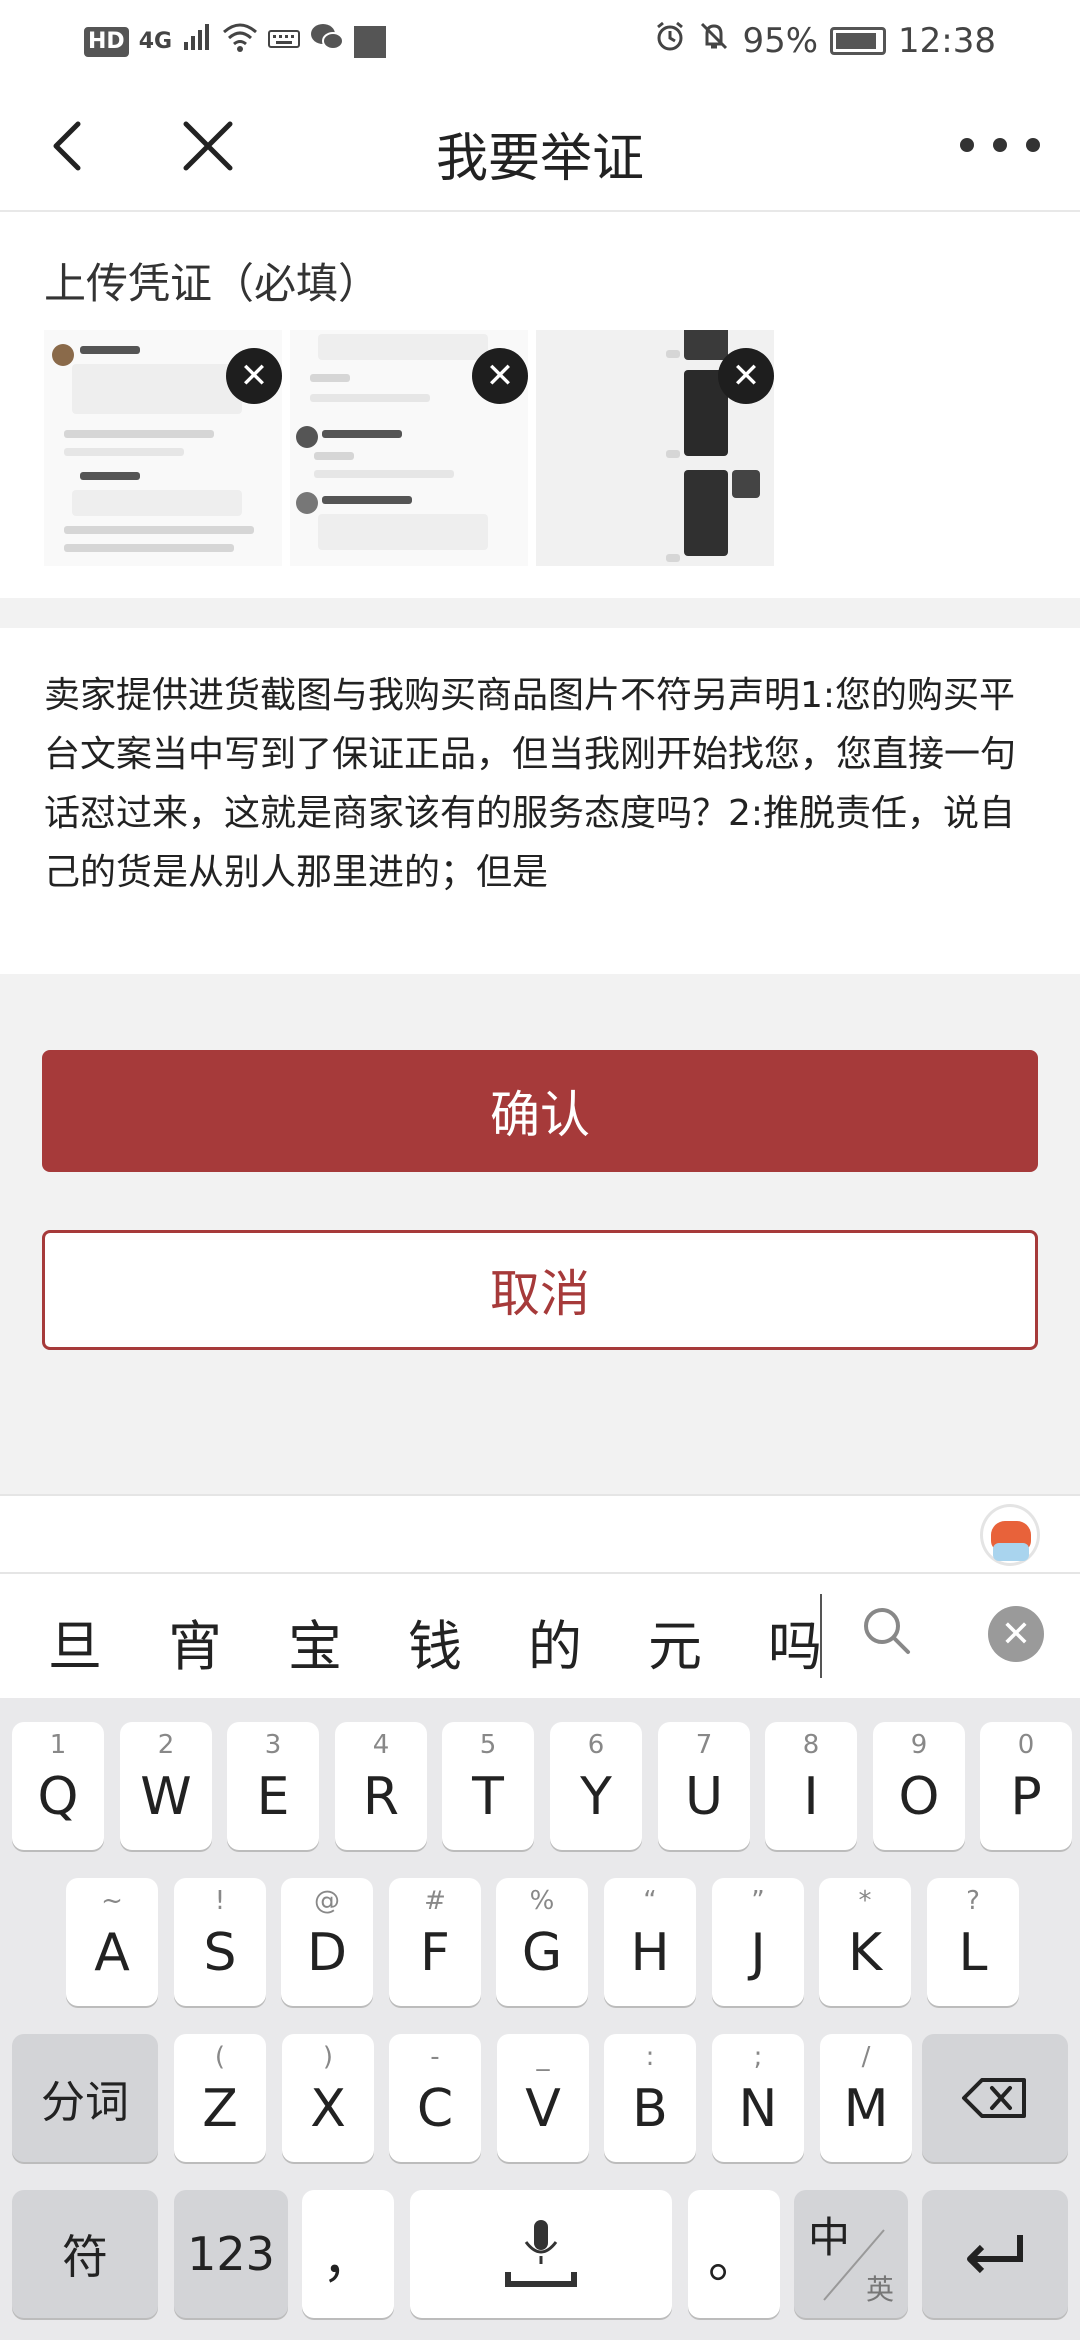 The height and width of the screenshot is (2340, 1080). What do you see at coordinates (106, 41) in the screenshot?
I see `hd-badge: HD` at bounding box center [106, 41].